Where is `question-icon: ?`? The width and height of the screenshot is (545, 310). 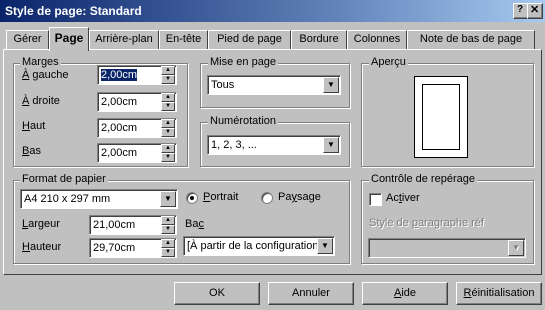 question-icon: ? is located at coordinates (520, 9).